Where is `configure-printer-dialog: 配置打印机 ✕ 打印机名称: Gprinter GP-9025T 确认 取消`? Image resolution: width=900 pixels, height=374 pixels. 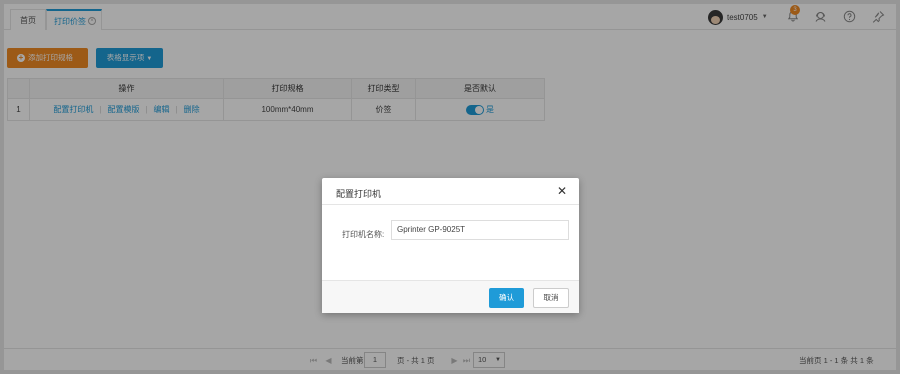
configure-printer-dialog: 配置打印机 ✕ 打印机名称: Gprinter GP-9025T 确认 取消 is located at coordinates (450, 245).